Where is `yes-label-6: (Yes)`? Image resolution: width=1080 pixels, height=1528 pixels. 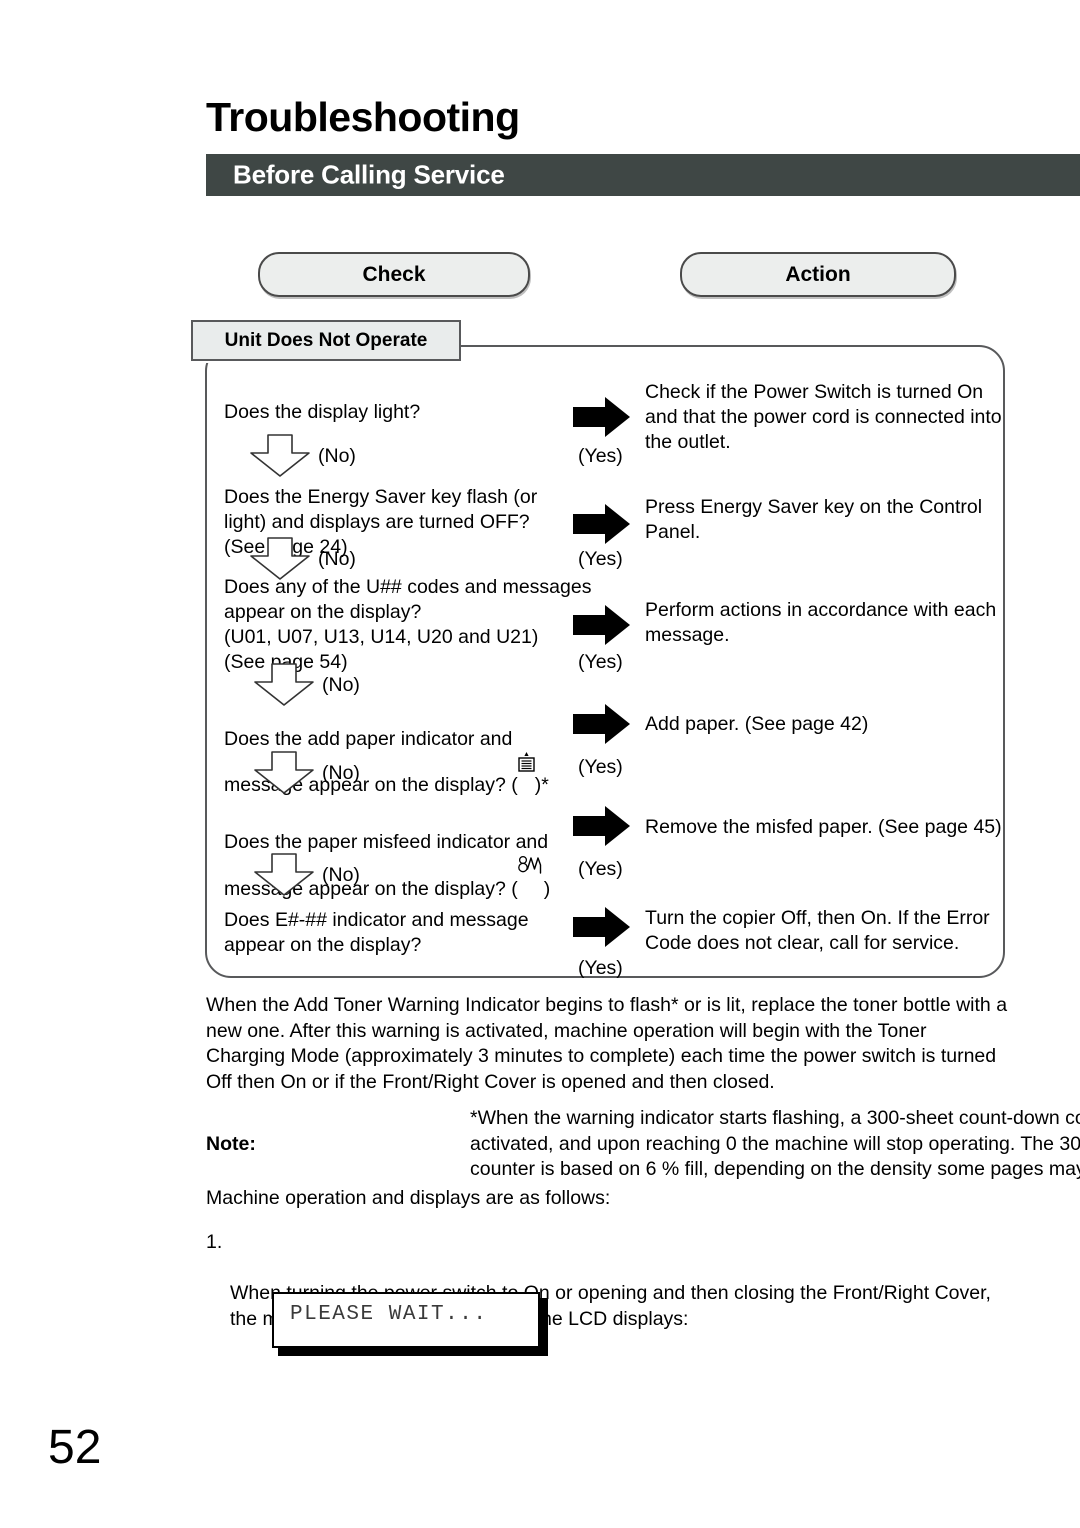
yes-label-6: (Yes) is located at coordinates (600, 968).